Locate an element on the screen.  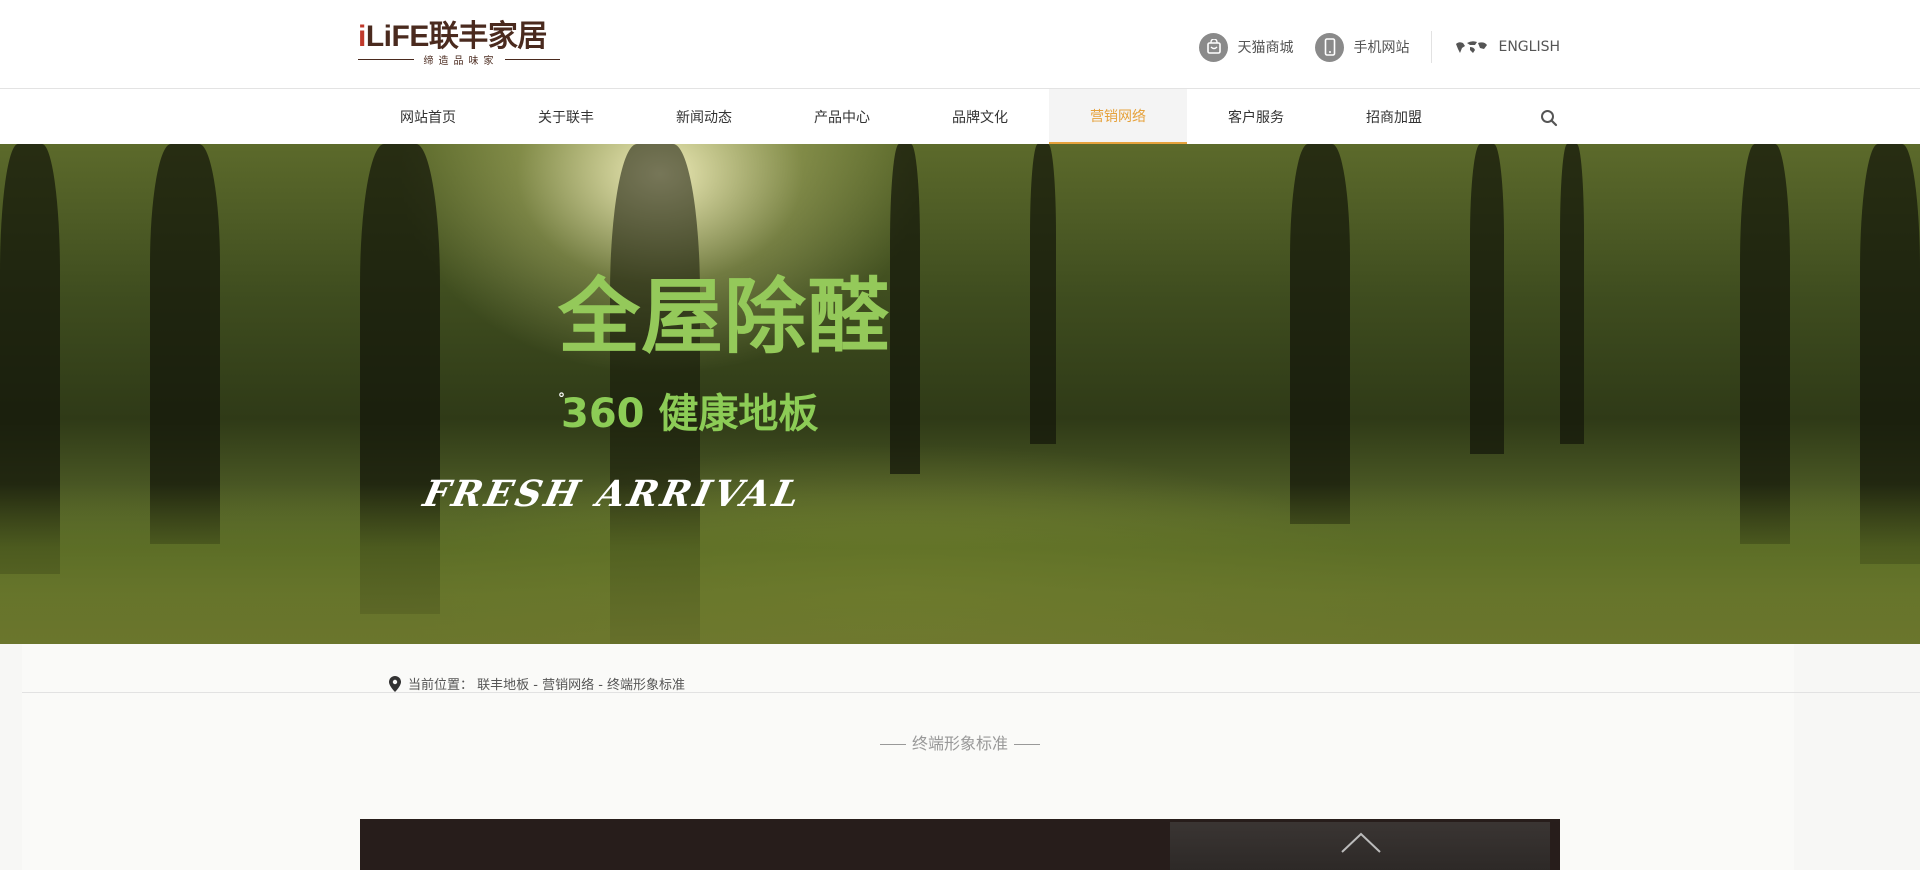
nav-items: 网站首页 关于联丰 新闻动态 产品中心 品牌文化 营销网络 客户服务 招商加盟 is located at coordinates (911, 116).